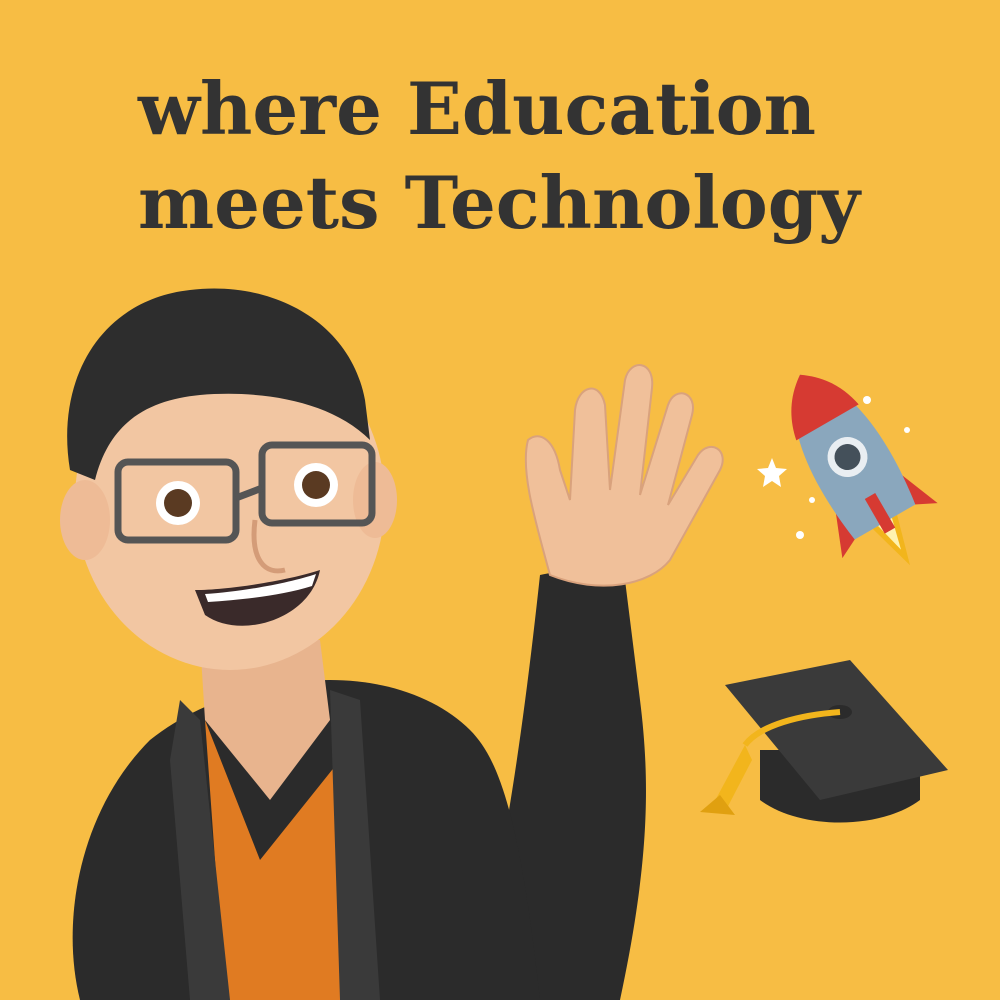 This screenshot has width=1000, height=1000. What do you see at coordinates (624, 475) in the screenshot?
I see `waving-hand` at bounding box center [624, 475].